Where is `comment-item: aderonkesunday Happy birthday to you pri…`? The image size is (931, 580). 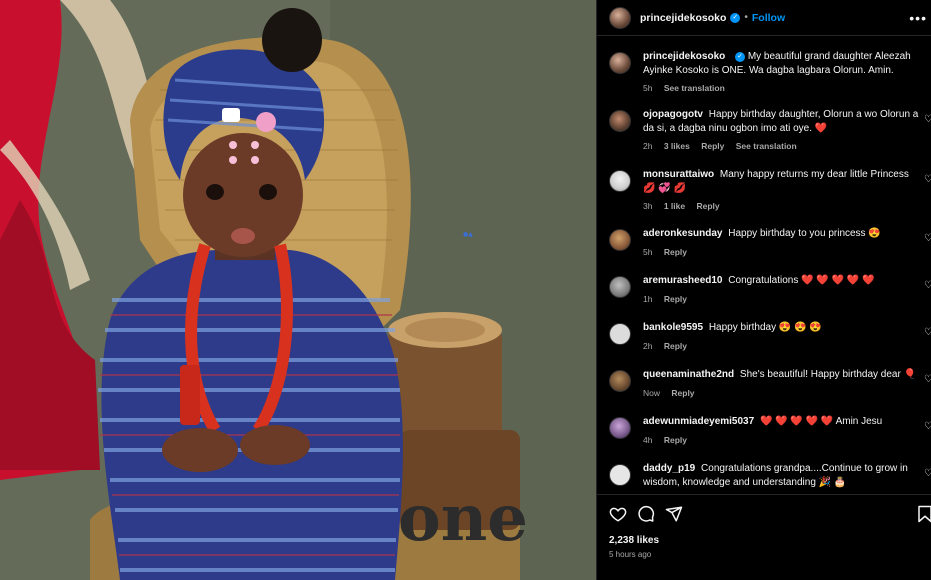
comment-item: aderonkesunday Happy birthday to you pri… is located at coordinates (770, 242).